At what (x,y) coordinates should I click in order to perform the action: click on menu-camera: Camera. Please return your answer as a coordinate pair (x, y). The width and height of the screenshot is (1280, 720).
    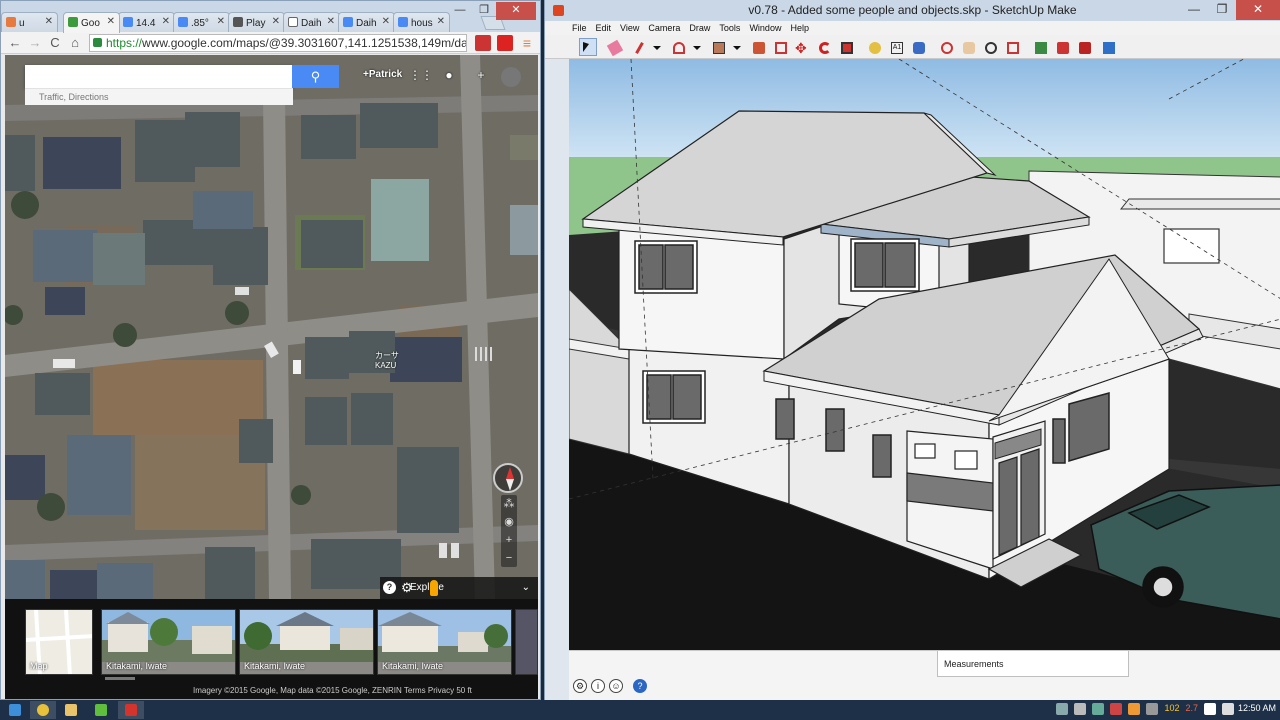
    Looking at the image, I should click on (664, 28).